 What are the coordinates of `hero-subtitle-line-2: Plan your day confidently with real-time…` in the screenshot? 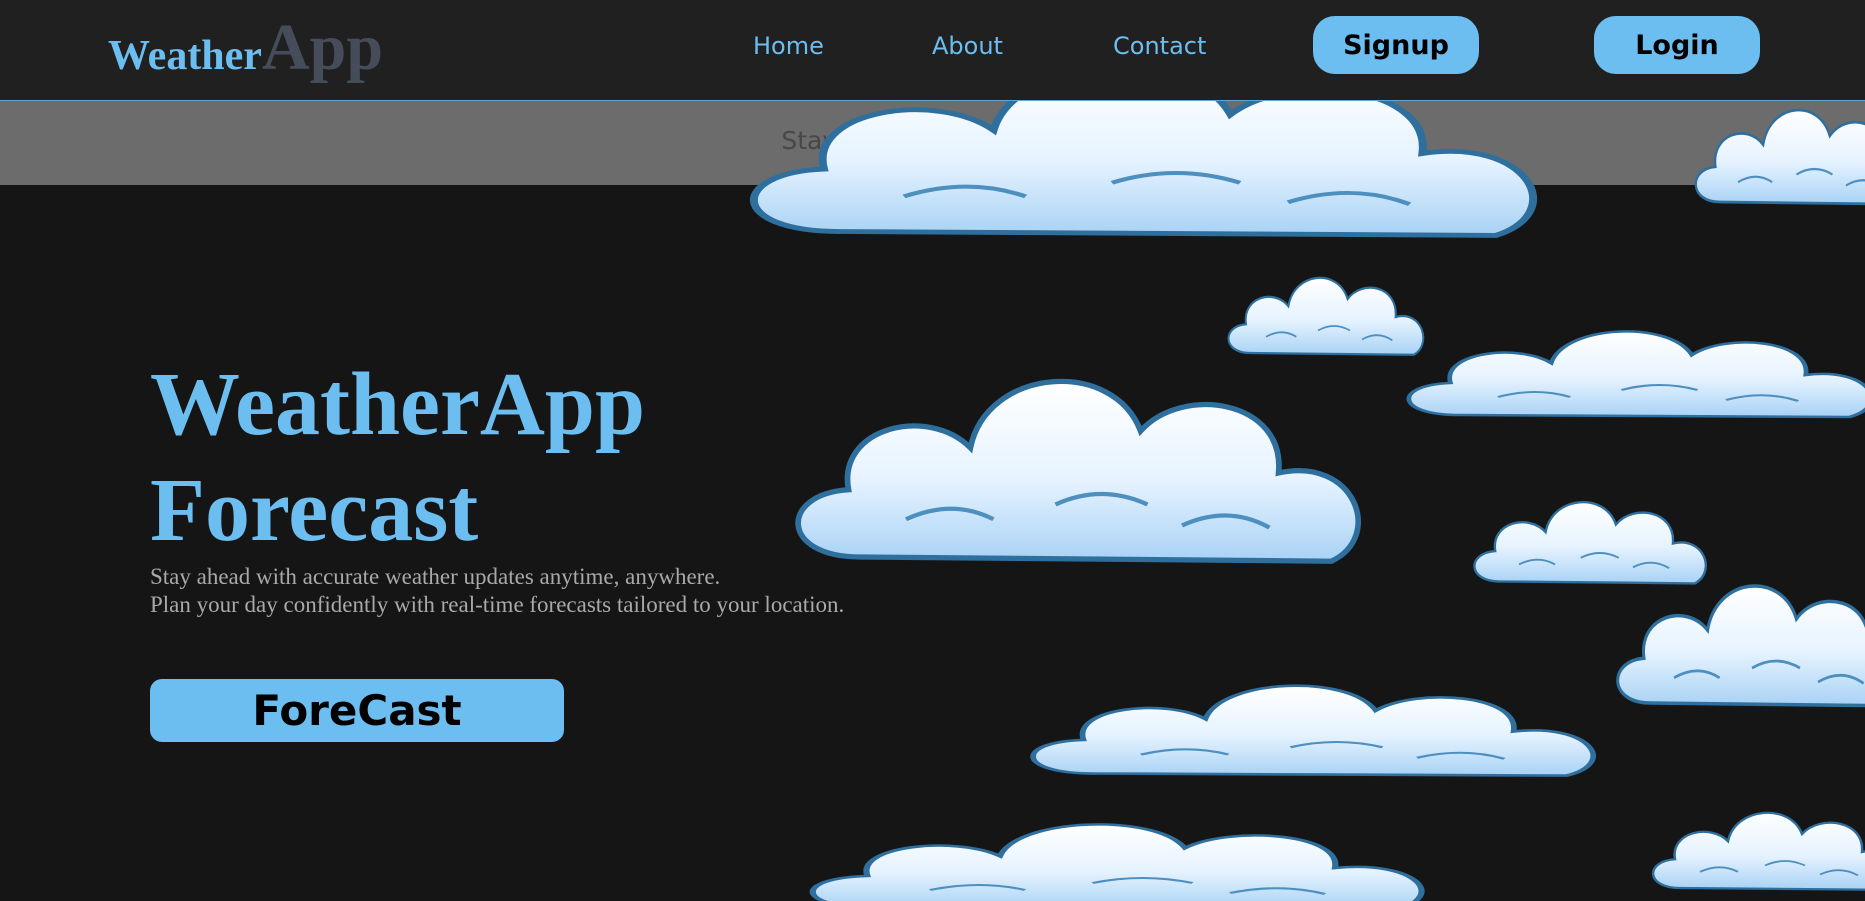 It's located at (497, 604).